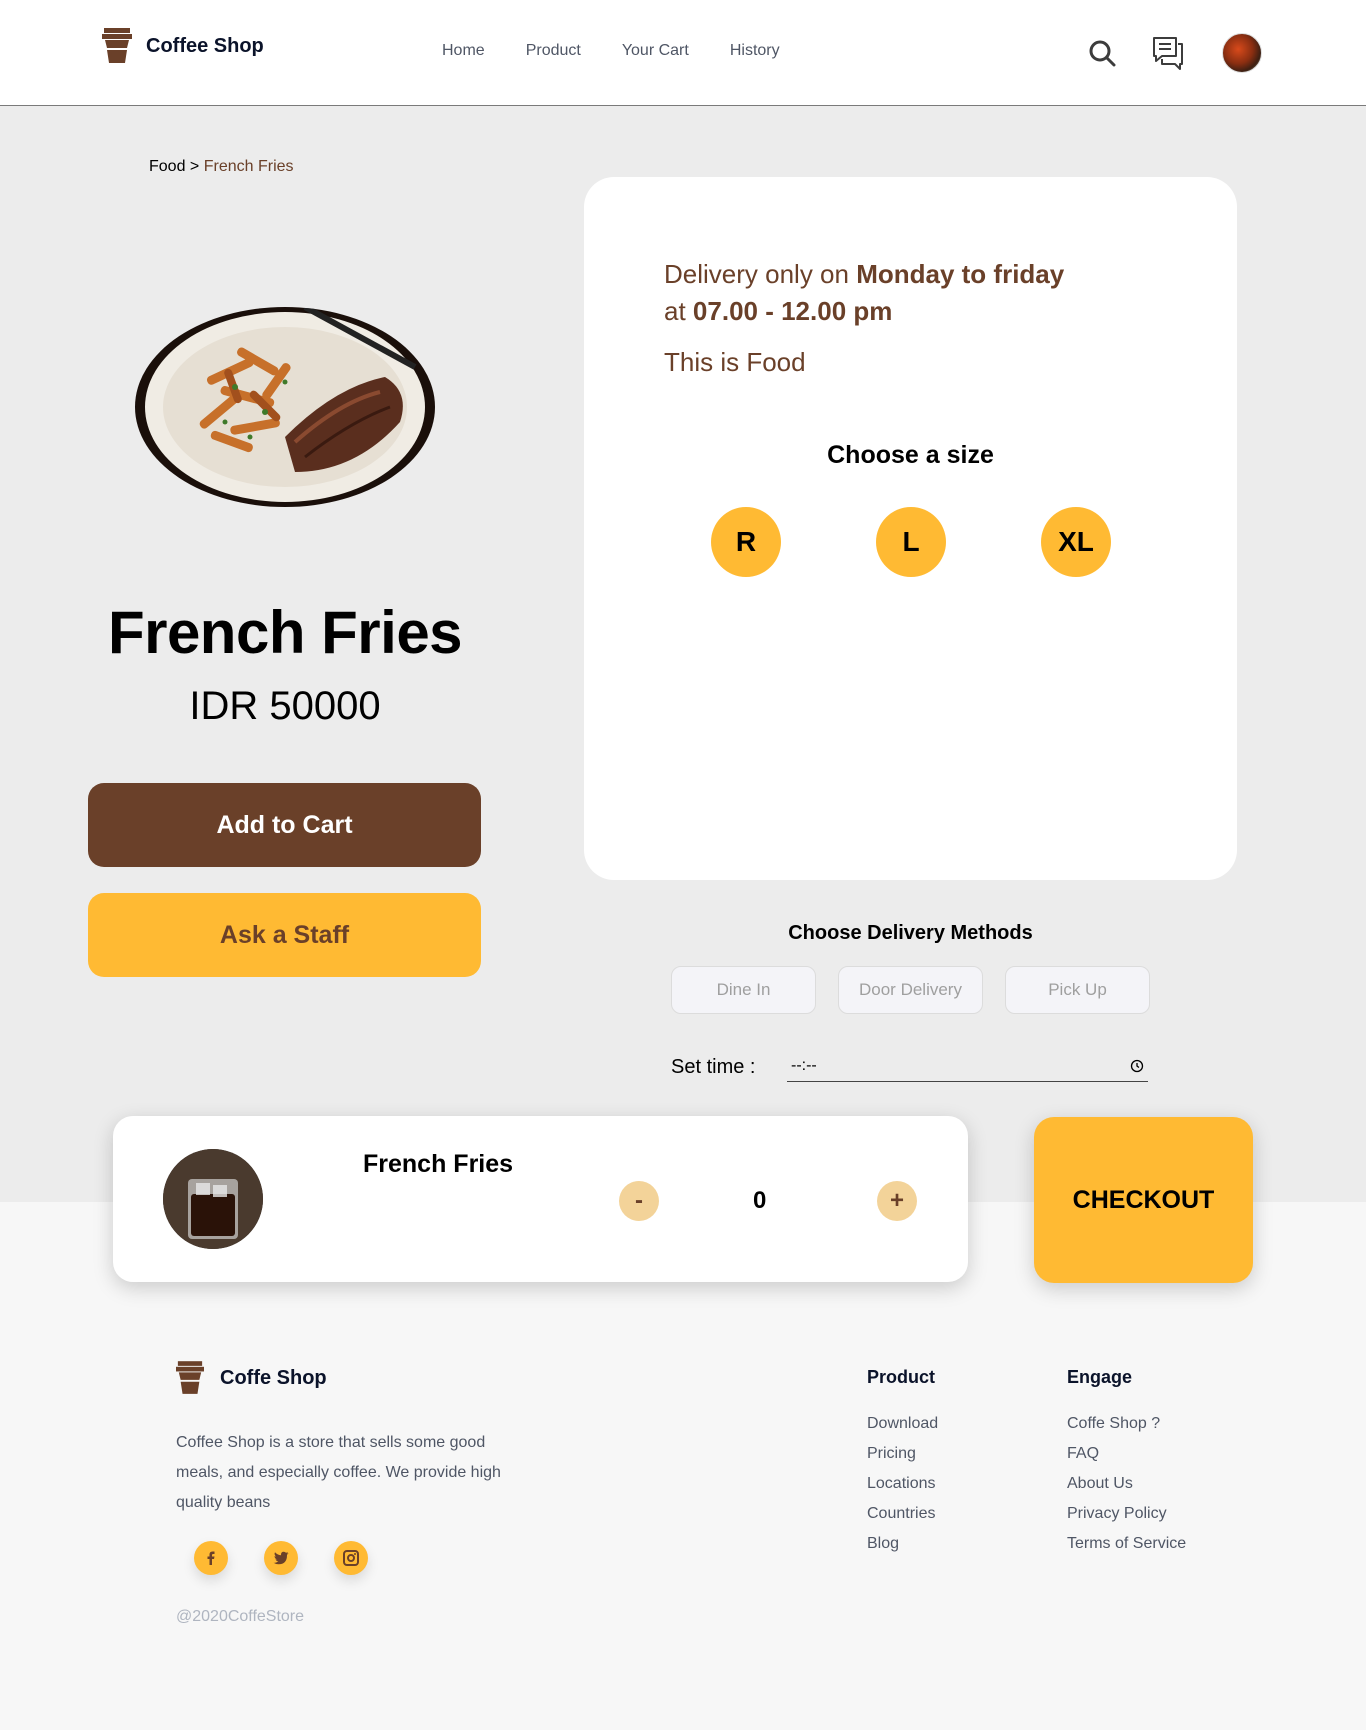  Describe the element at coordinates (1077, 990) in the screenshot. I see `pick-up-button: Pick Up` at that location.